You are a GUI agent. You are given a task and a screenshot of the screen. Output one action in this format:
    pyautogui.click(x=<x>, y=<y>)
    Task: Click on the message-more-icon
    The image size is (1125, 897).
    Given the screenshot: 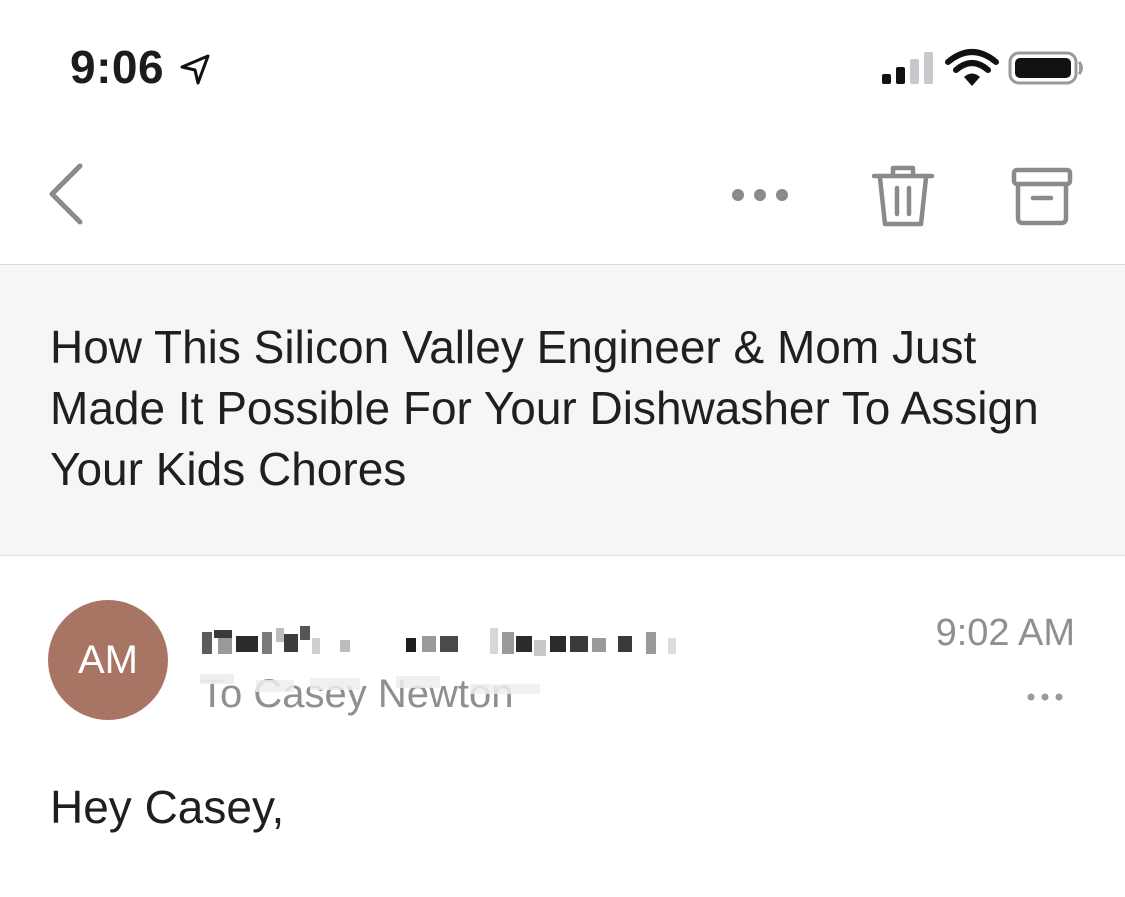 What is the action you would take?
    pyautogui.click(x=1045, y=697)
    